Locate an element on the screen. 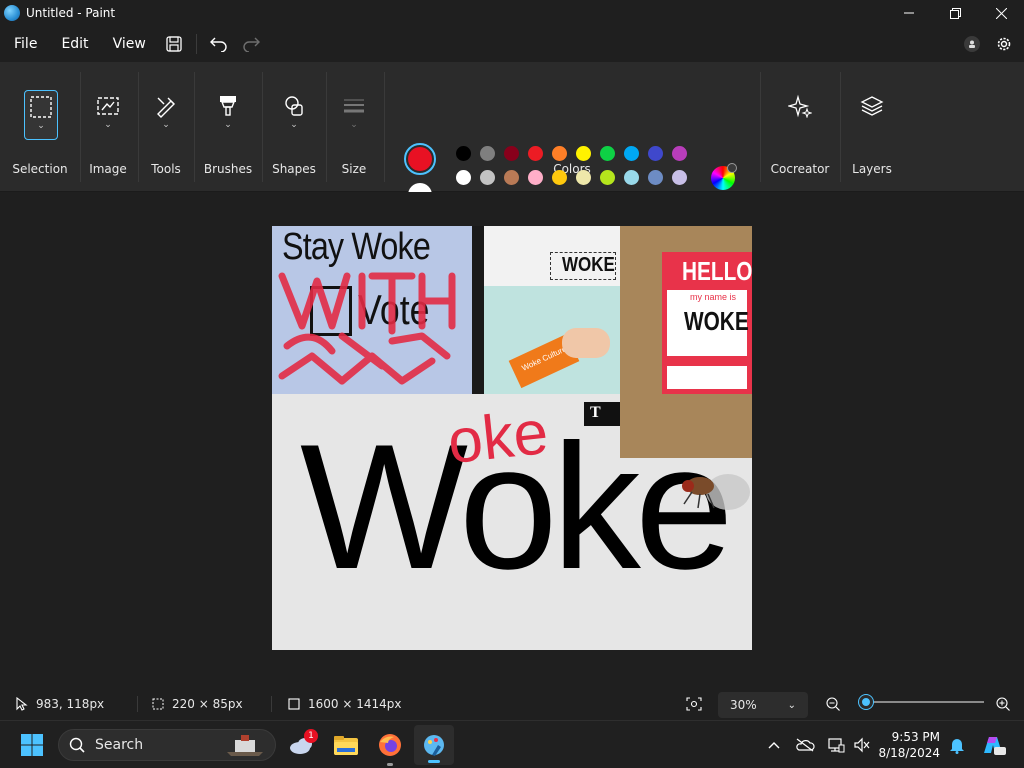 The image size is (1024, 768). notifications-button is located at coordinates (957, 744).